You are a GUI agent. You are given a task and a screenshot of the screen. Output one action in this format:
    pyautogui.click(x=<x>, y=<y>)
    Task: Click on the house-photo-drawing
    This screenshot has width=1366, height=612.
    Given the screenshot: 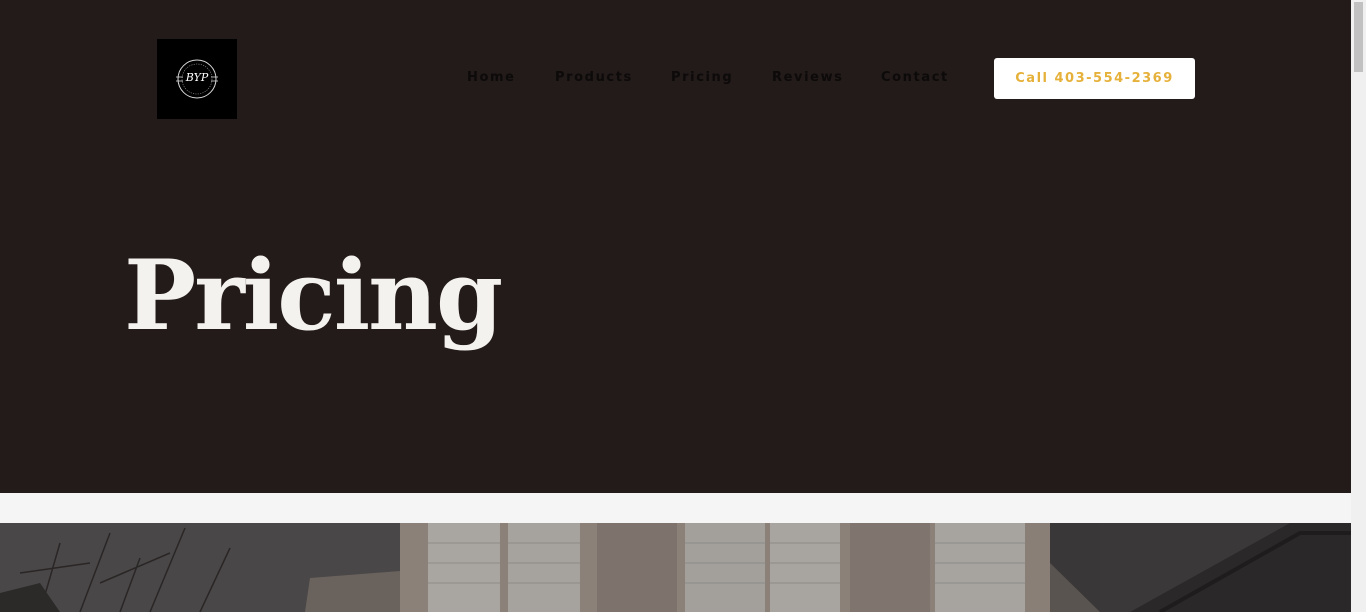 What is the action you would take?
    pyautogui.click(x=675, y=567)
    